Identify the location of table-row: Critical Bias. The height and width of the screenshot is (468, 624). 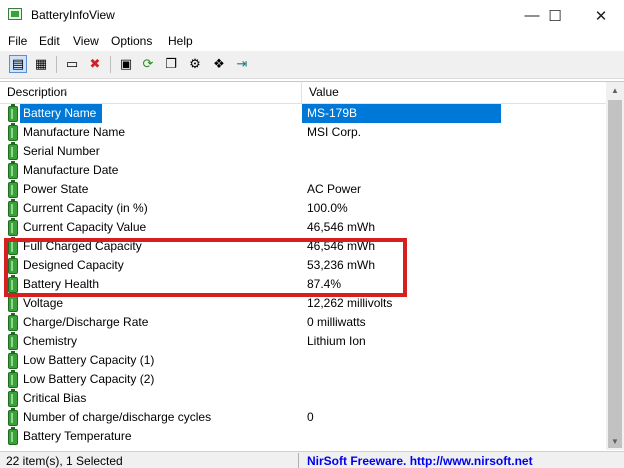
(303, 398).